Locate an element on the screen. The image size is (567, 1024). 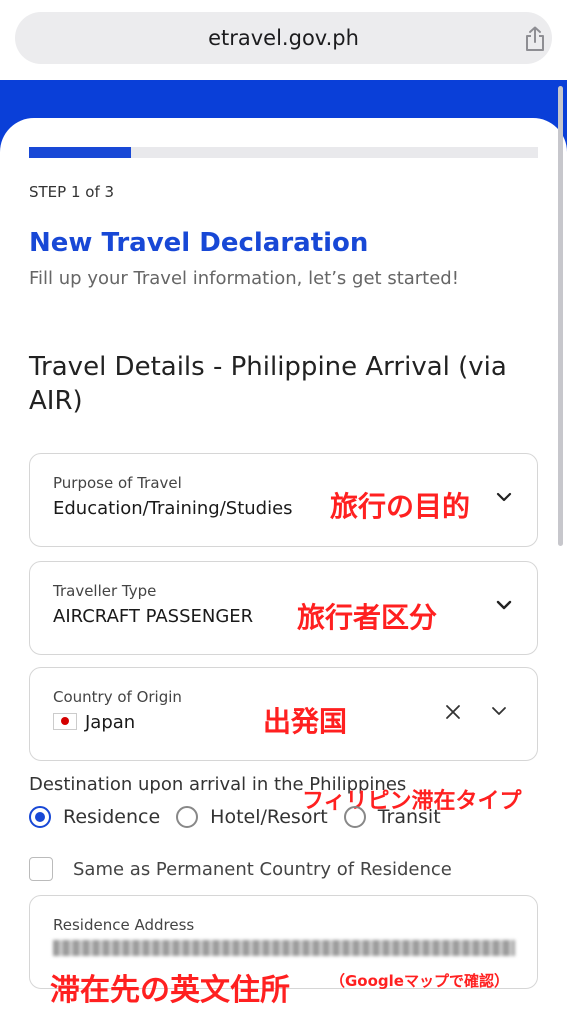
radio-label: Hotel/Resort is located at coordinates (269, 817).